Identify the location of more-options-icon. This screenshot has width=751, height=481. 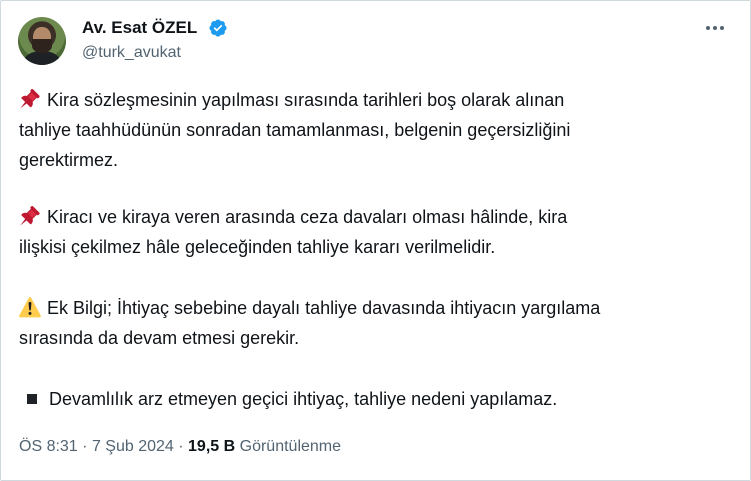
(715, 28).